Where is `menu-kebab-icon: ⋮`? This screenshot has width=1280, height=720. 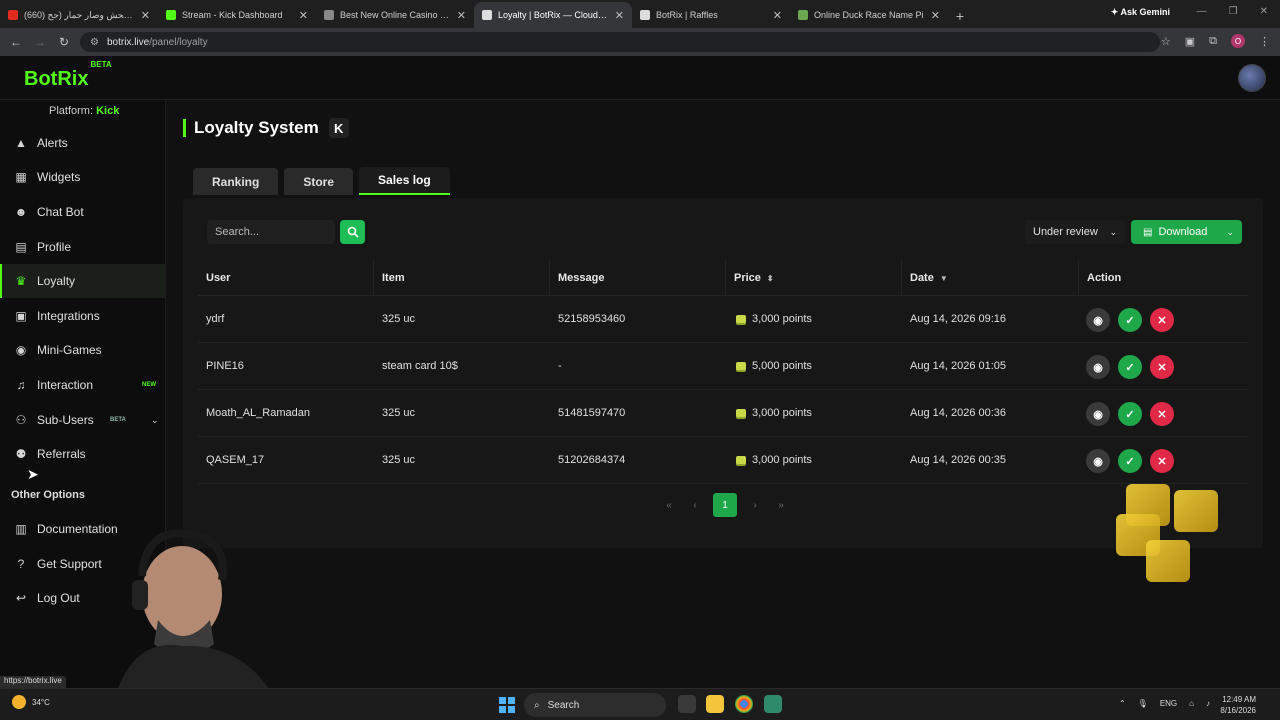 menu-kebab-icon: ⋮ is located at coordinates (1264, 41).